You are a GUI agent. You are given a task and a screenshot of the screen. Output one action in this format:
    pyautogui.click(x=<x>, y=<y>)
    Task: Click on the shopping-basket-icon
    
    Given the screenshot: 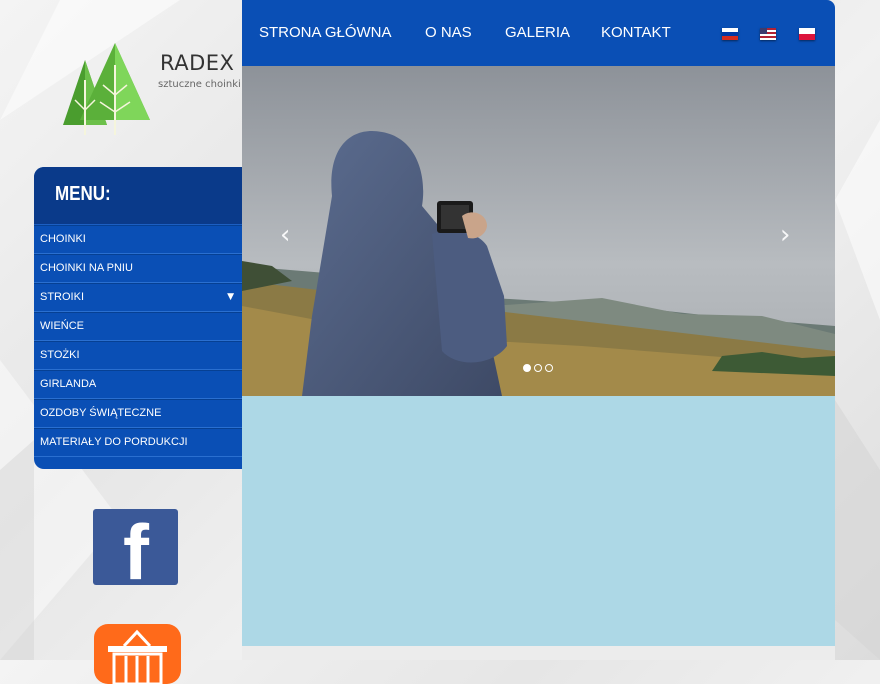 What is the action you would take?
    pyautogui.click(x=137, y=654)
    